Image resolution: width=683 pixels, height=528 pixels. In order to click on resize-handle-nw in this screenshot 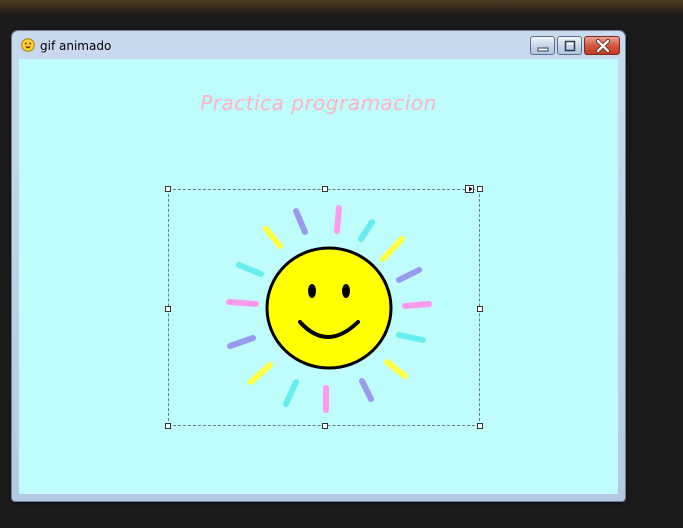, I will do `click(168, 189)`.